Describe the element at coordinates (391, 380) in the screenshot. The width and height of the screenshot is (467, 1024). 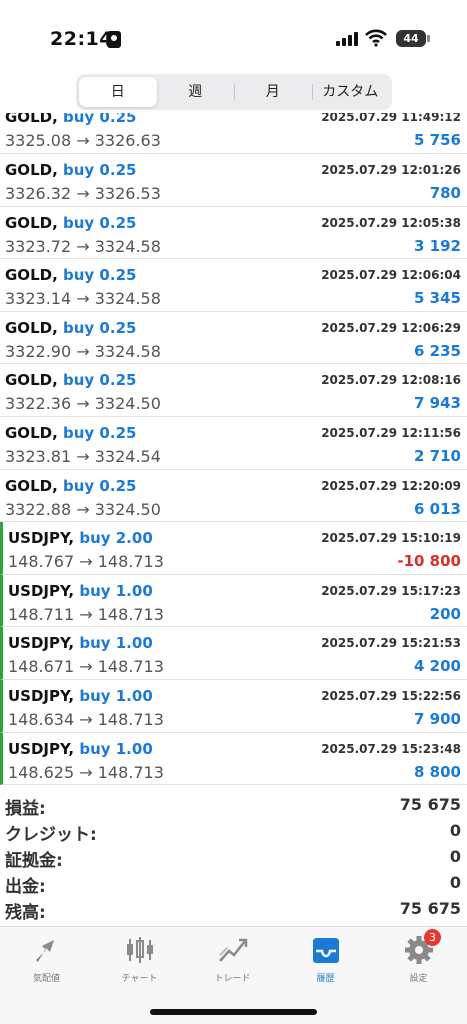
I see `deal-time: 2025.07.29 12:08:16` at that location.